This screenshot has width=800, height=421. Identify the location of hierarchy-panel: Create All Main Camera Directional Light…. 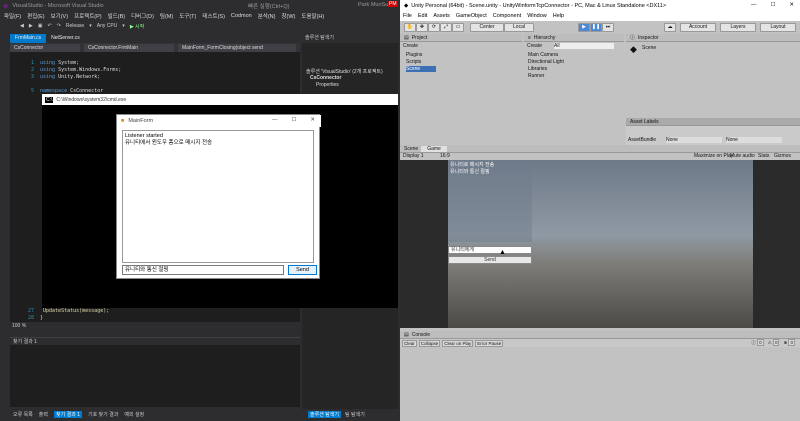
(574, 97).